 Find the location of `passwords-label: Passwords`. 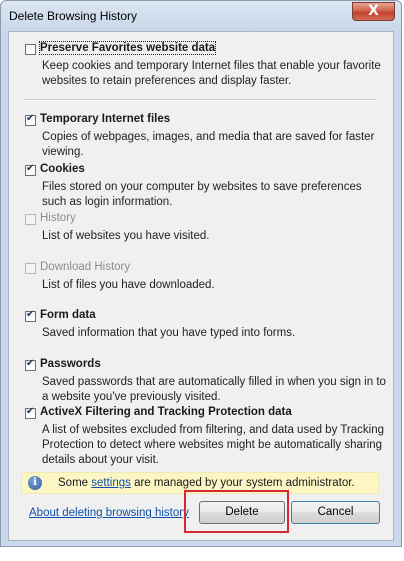

passwords-label: Passwords is located at coordinates (70, 364).